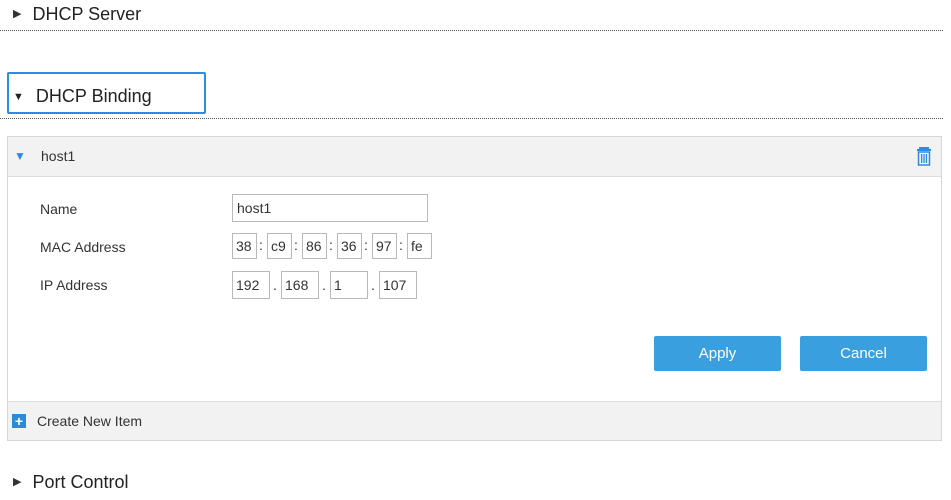 This screenshot has height=500, width=951. Describe the element at coordinates (59, 209) in the screenshot. I see `name-label: Name` at that location.